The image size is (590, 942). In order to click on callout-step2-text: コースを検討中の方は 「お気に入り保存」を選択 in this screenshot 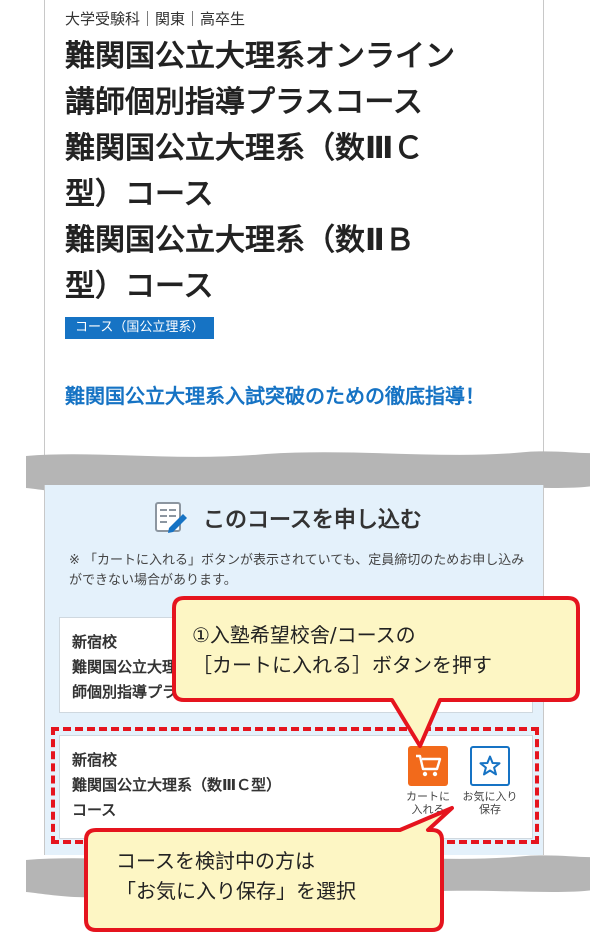, I will do `click(236, 876)`.